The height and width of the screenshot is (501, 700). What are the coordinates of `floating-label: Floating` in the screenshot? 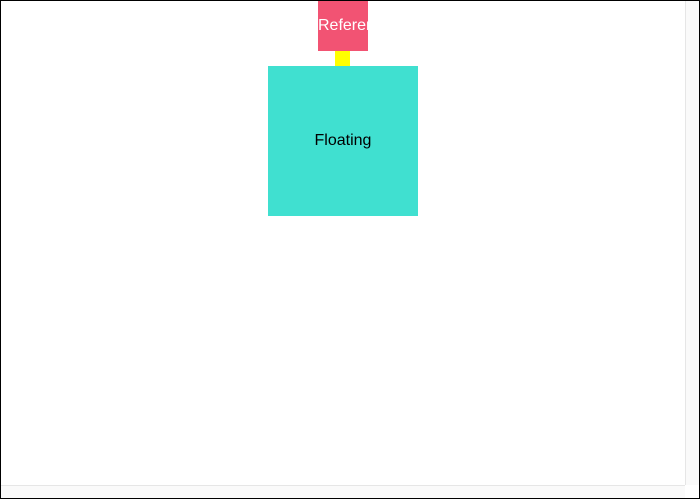 It's located at (343, 140).